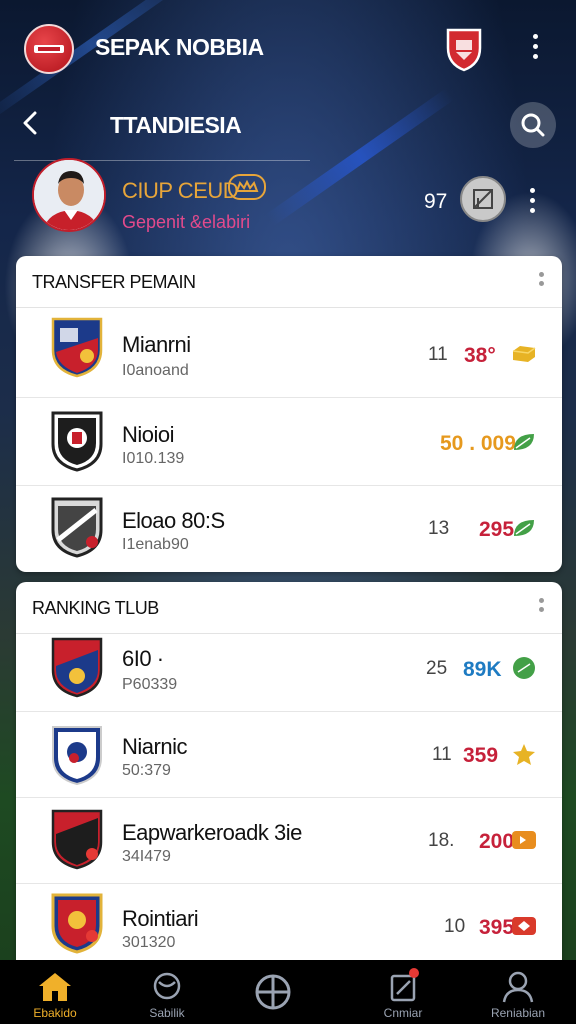 The image size is (576, 1024). I want to click on nav-label: Ebakido, so click(55, 1013).